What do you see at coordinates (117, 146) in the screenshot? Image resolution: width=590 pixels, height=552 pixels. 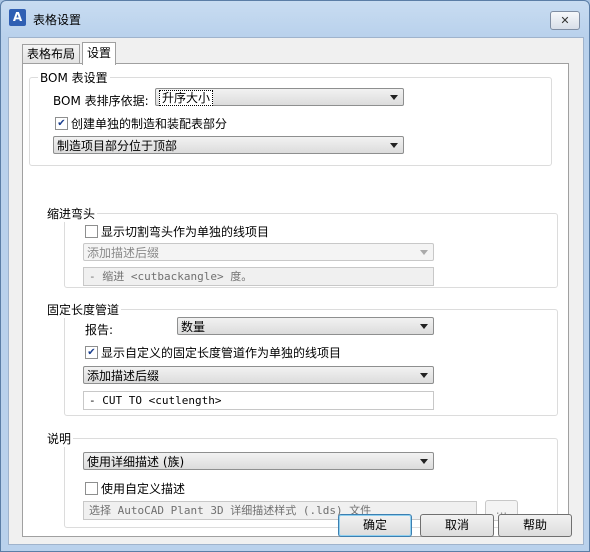 I see `section-position-value: 制造项目部分位于顶部` at bounding box center [117, 146].